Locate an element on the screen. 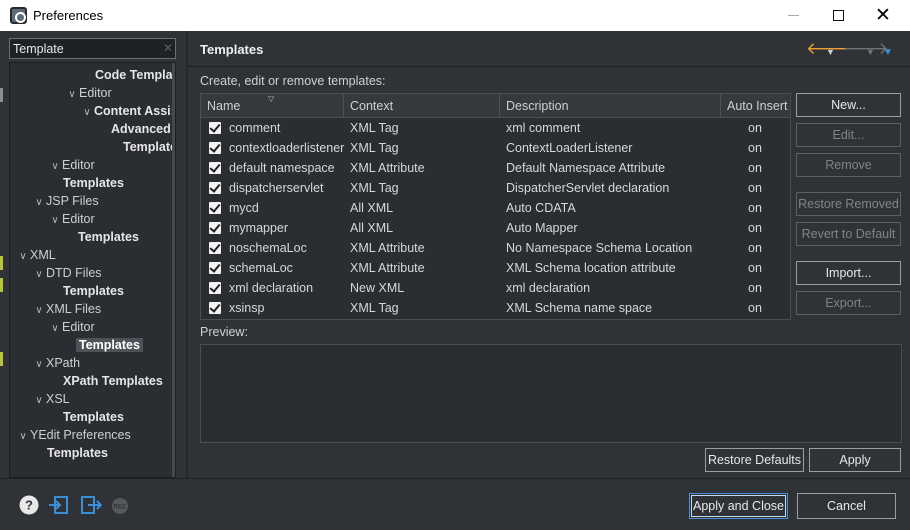  column-header-context: Context is located at coordinates (422, 106).